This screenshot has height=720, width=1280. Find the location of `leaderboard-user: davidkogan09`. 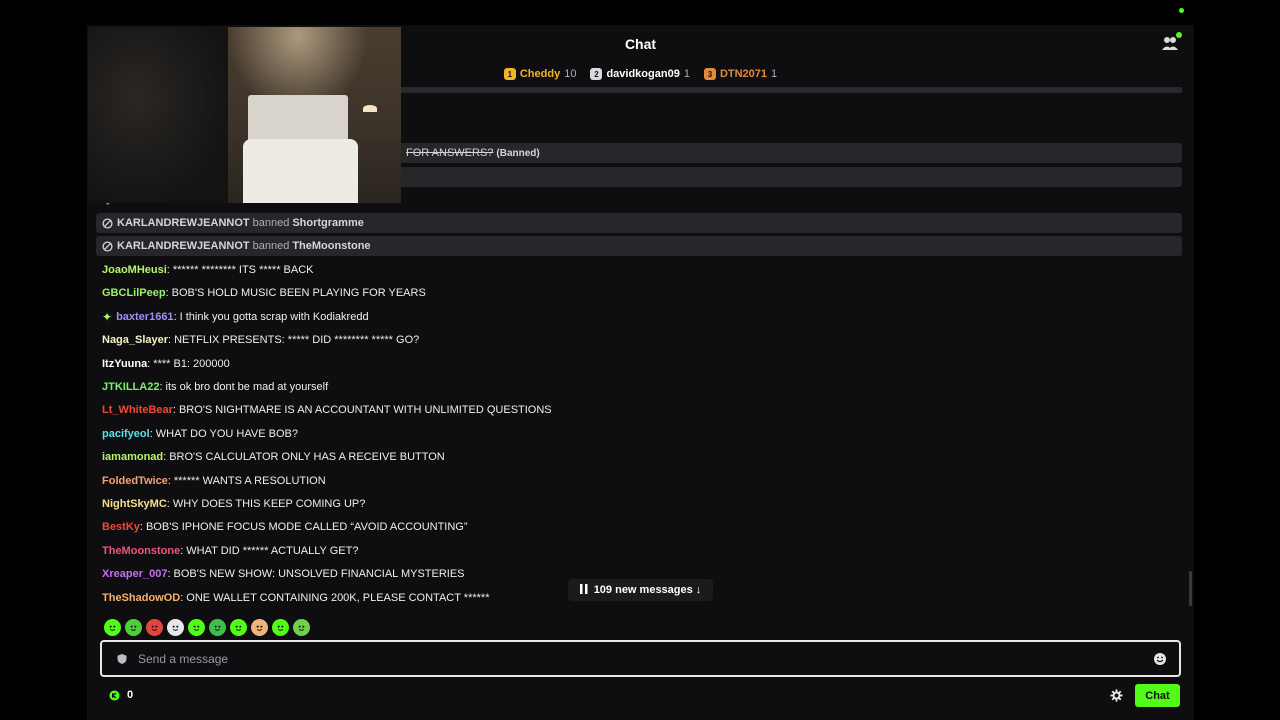

leaderboard-user: davidkogan09 is located at coordinates (643, 74).